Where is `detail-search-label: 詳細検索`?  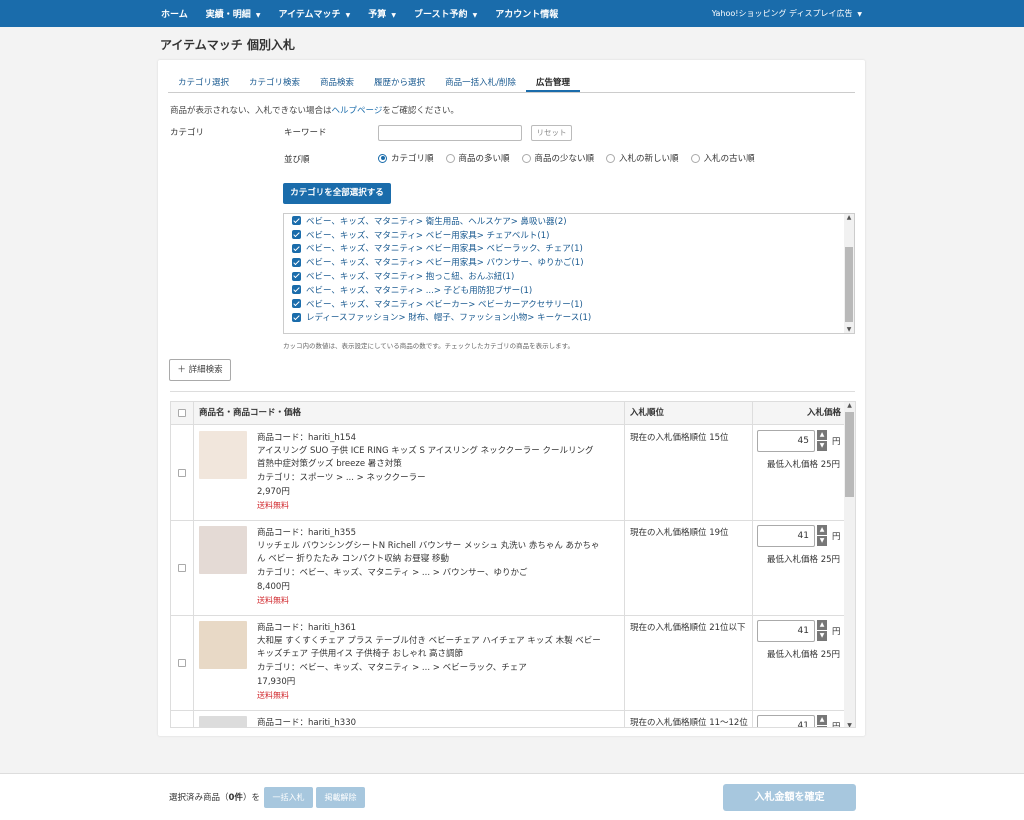 detail-search-label: 詳細検索 is located at coordinates (205, 370).